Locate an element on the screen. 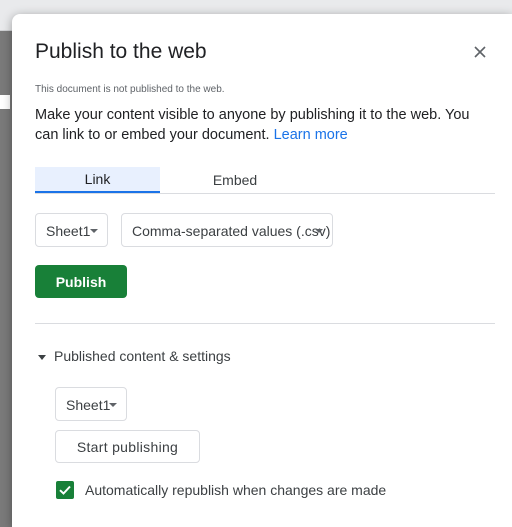  settings-sheet-select-value: Sheet1 is located at coordinates (88, 405).